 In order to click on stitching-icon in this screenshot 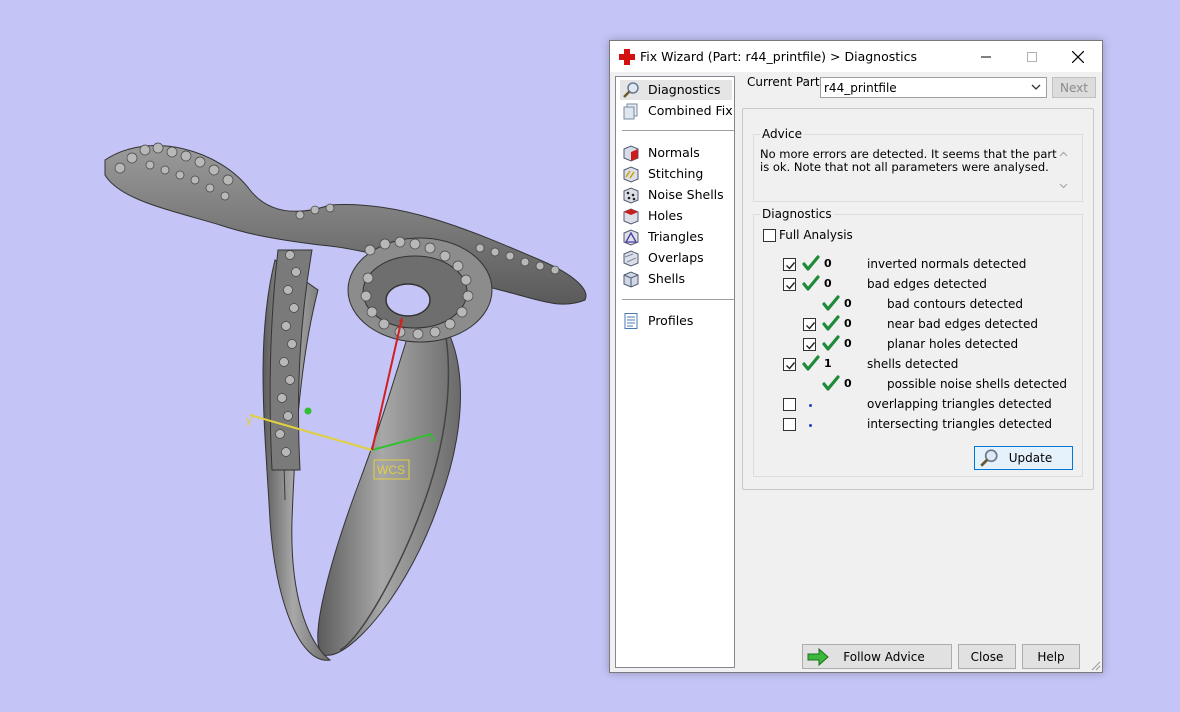, I will do `click(631, 174)`.